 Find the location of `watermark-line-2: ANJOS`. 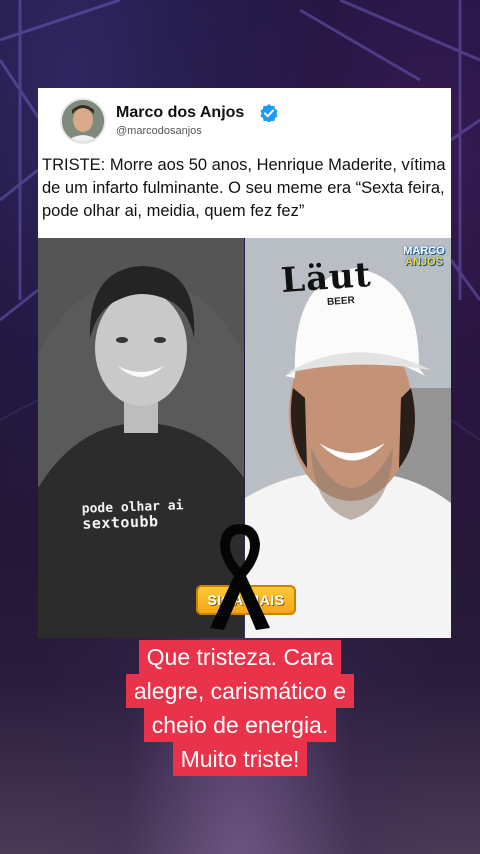

watermark-line-2: ANJOS is located at coordinates (424, 262).